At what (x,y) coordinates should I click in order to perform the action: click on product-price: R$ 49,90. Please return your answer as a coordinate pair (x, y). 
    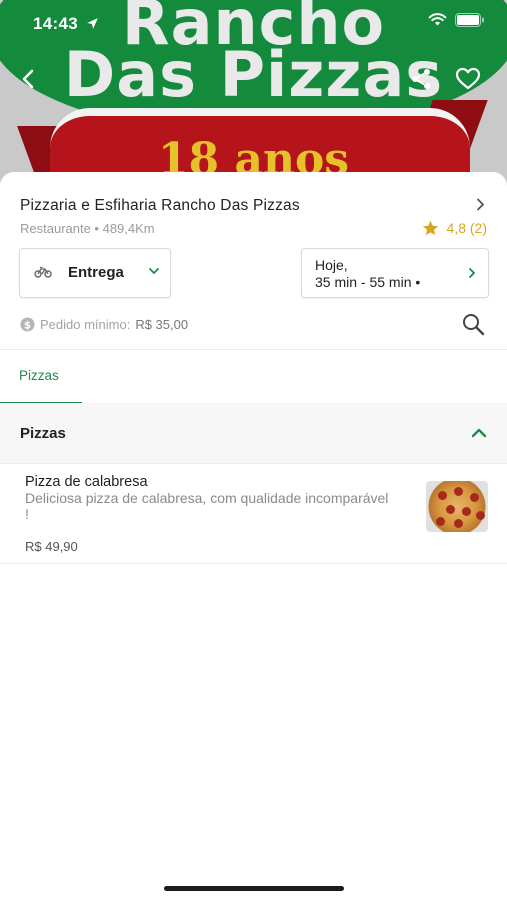
    Looking at the image, I should click on (51, 546).